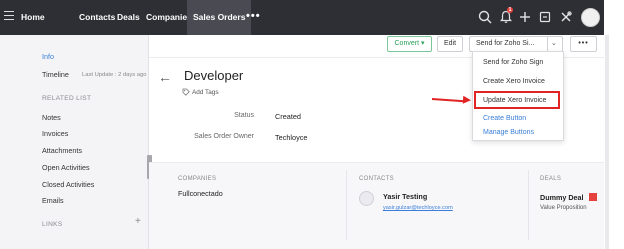  Describe the element at coordinates (485, 17) in the screenshot. I see `search-icon` at that location.